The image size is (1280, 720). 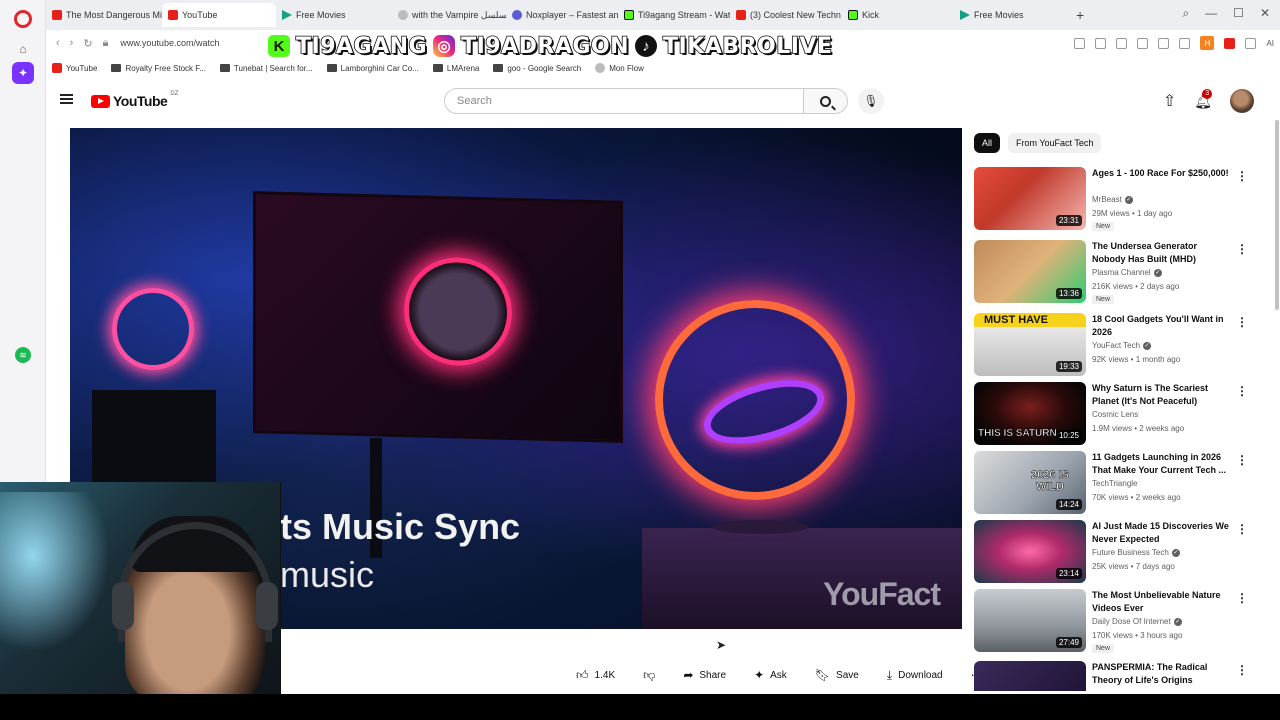 I want to click on reload-icon: ↻, so click(x=87, y=43).